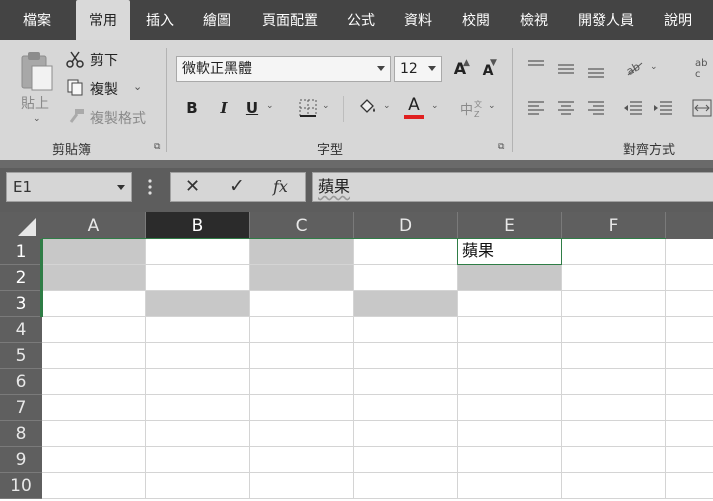 This screenshot has height=501, width=713. Describe the element at coordinates (21, 304) in the screenshot. I see `row-header-3: 3` at that location.